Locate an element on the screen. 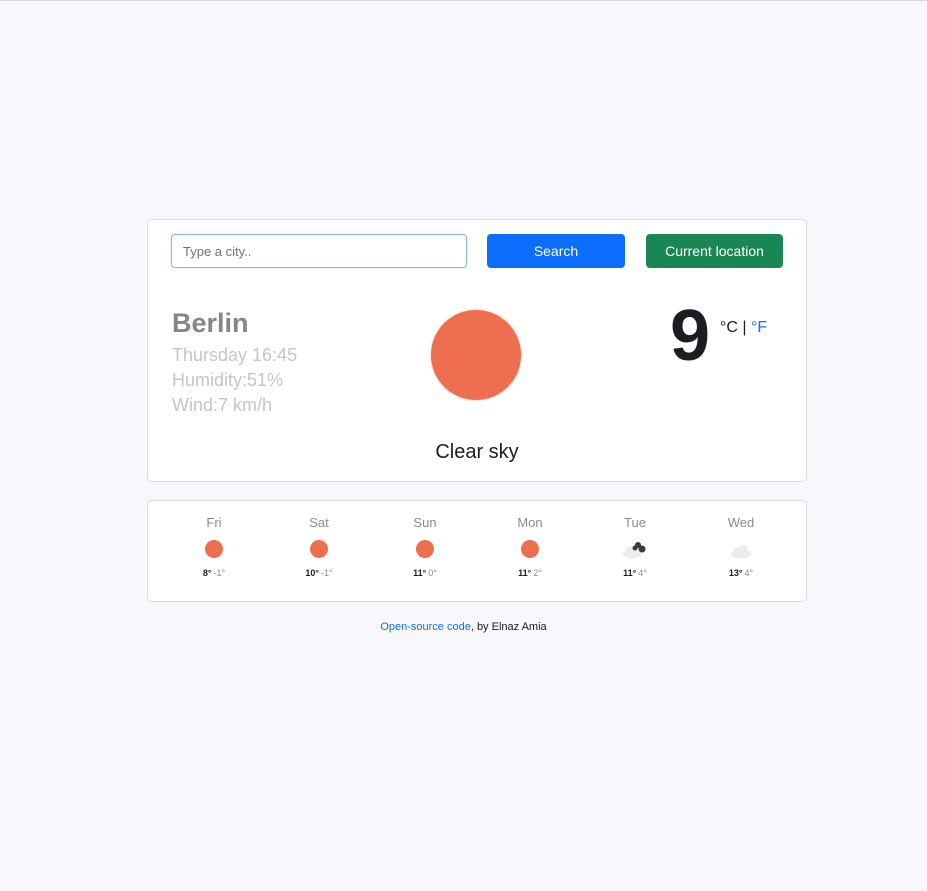 This screenshot has height=891, width=927. forecast-max: 10° is located at coordinates (312, 573).